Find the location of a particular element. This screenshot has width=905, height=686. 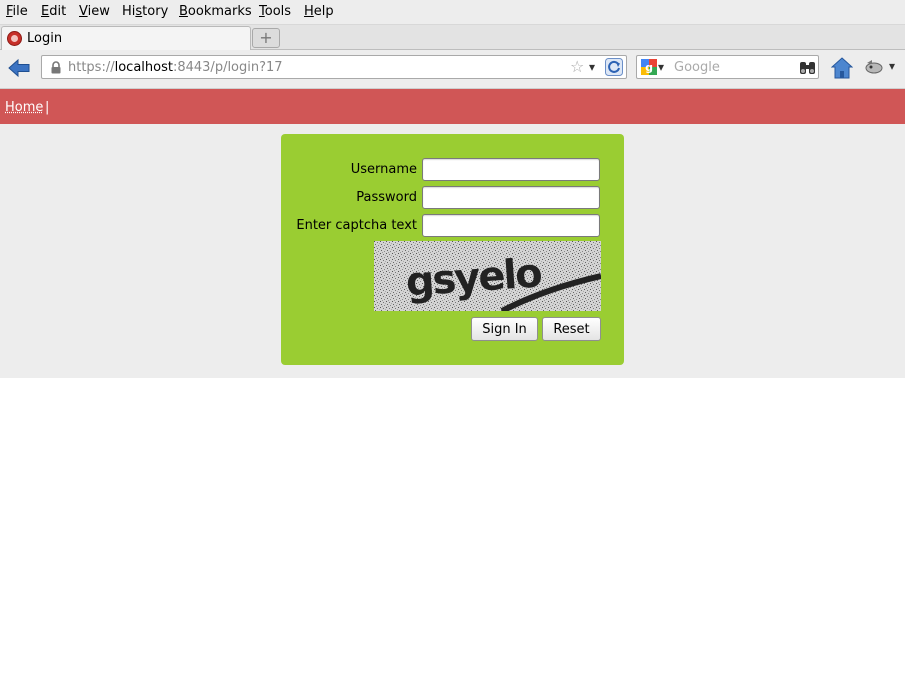

username-field is located at coordinates (511, 169).